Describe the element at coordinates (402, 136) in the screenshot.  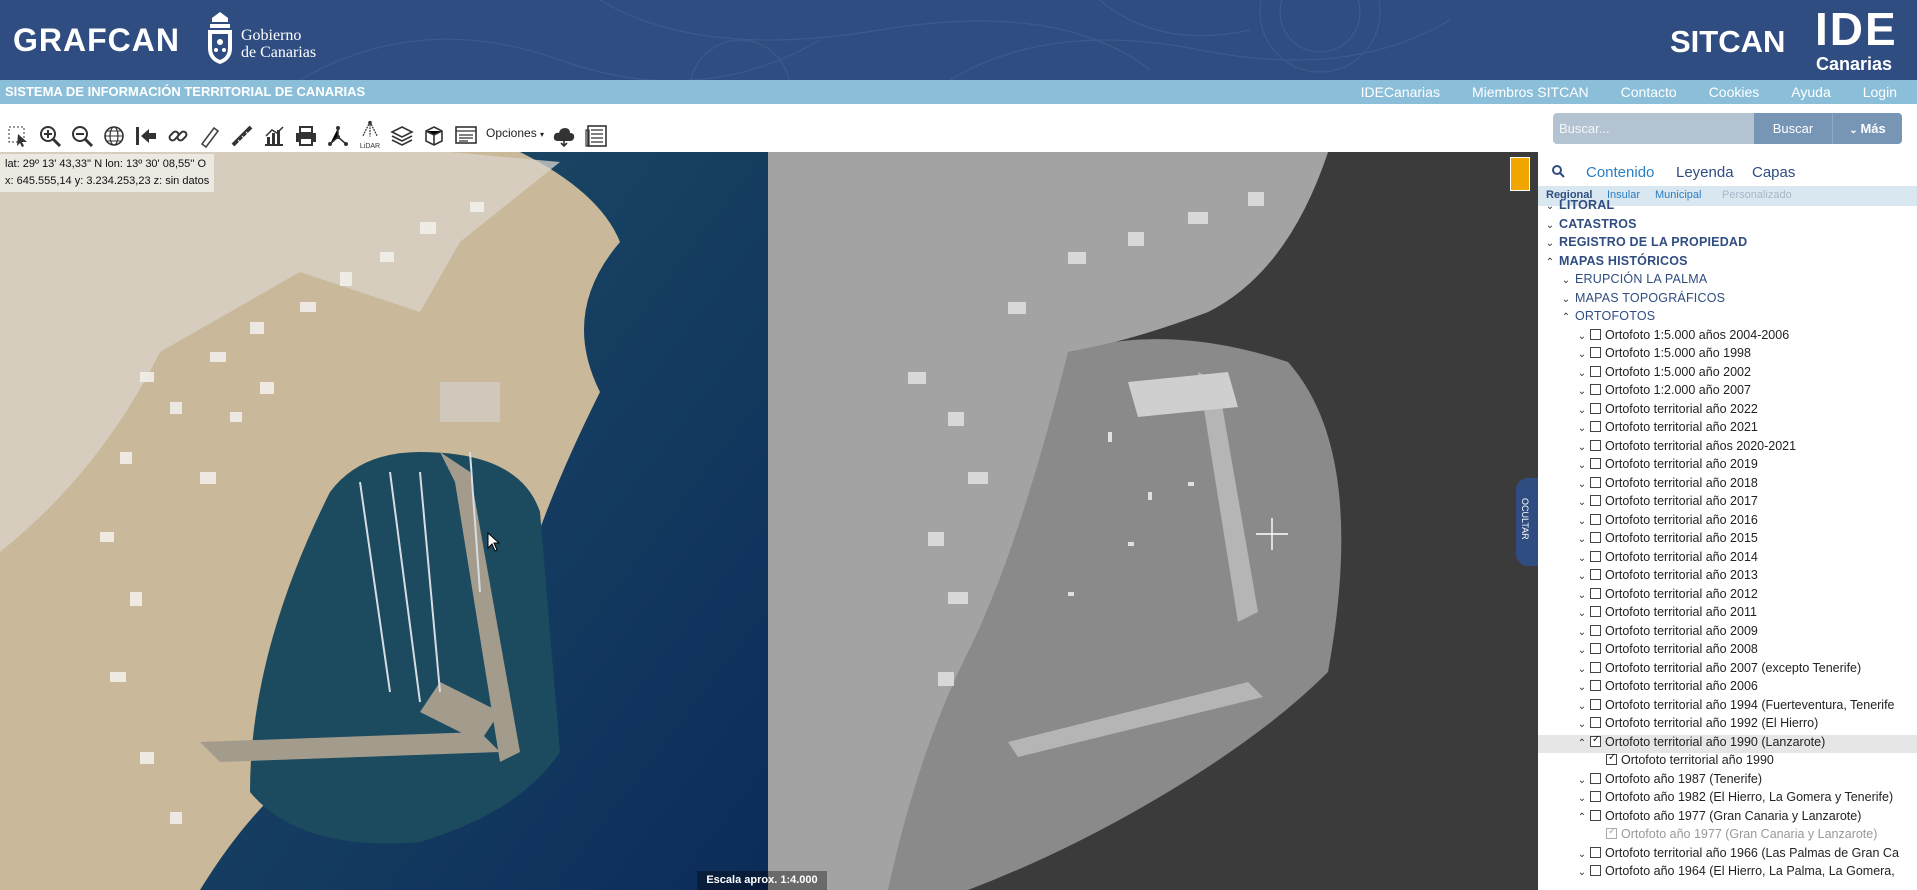
I see `layers-icon` at that location.